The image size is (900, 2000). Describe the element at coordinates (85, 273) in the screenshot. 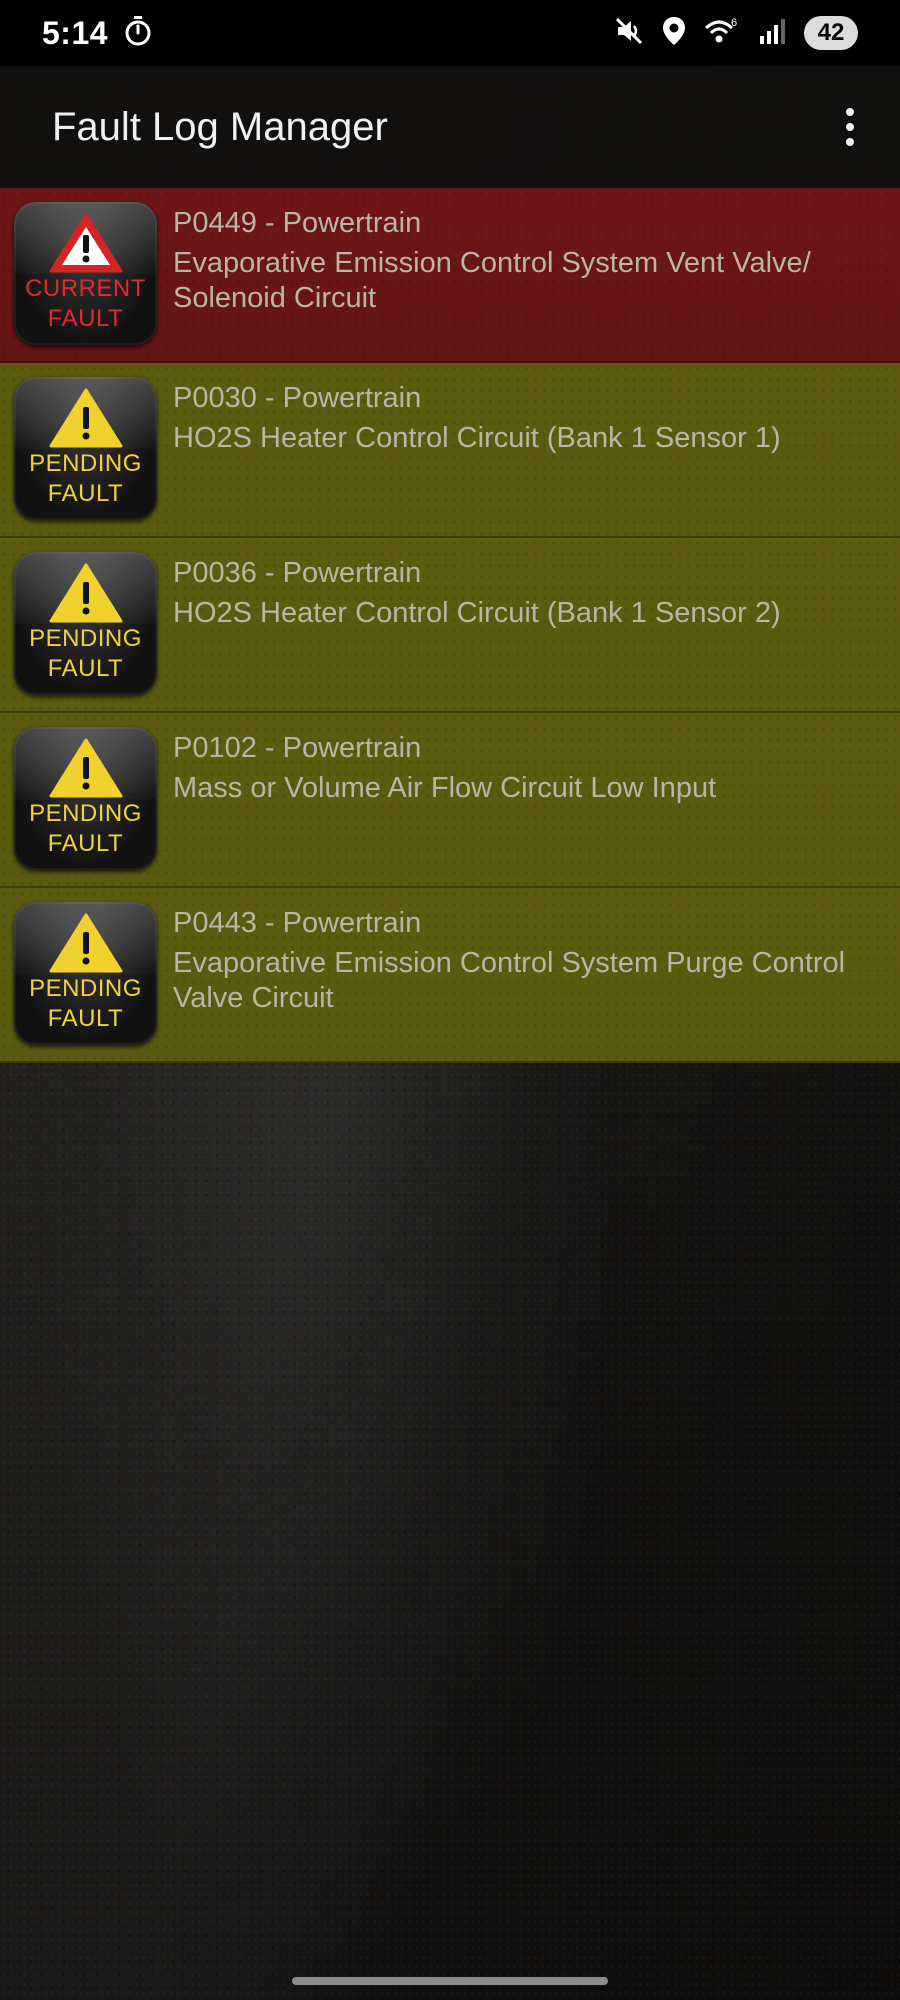

I see `current-fault-badge: CURRENT FAULT` at that location.